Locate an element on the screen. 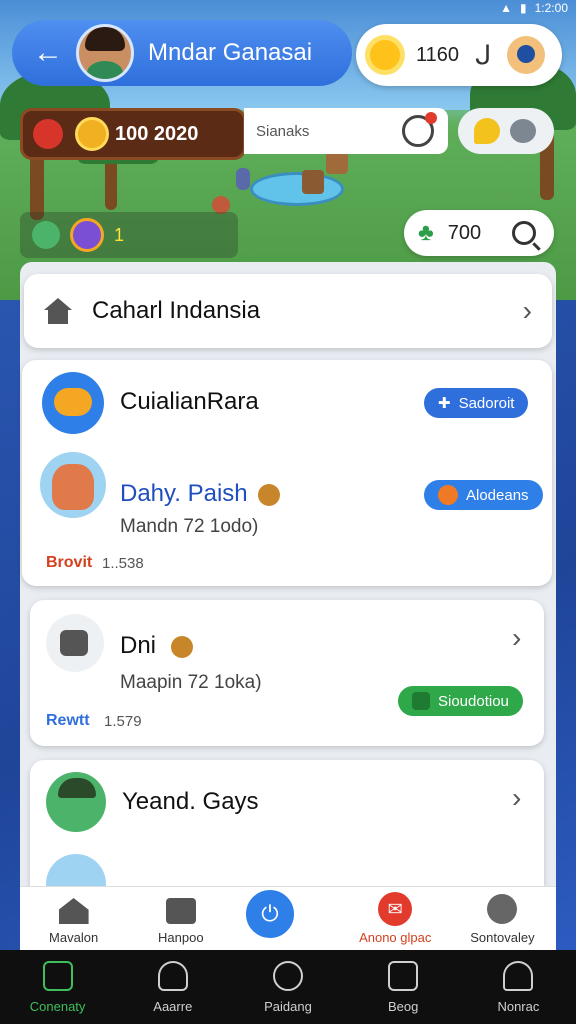 Image resolution: width=576 pixels, height=1024 pixels. coin-bar: 100 2020 is located at coordinates (133, 134).